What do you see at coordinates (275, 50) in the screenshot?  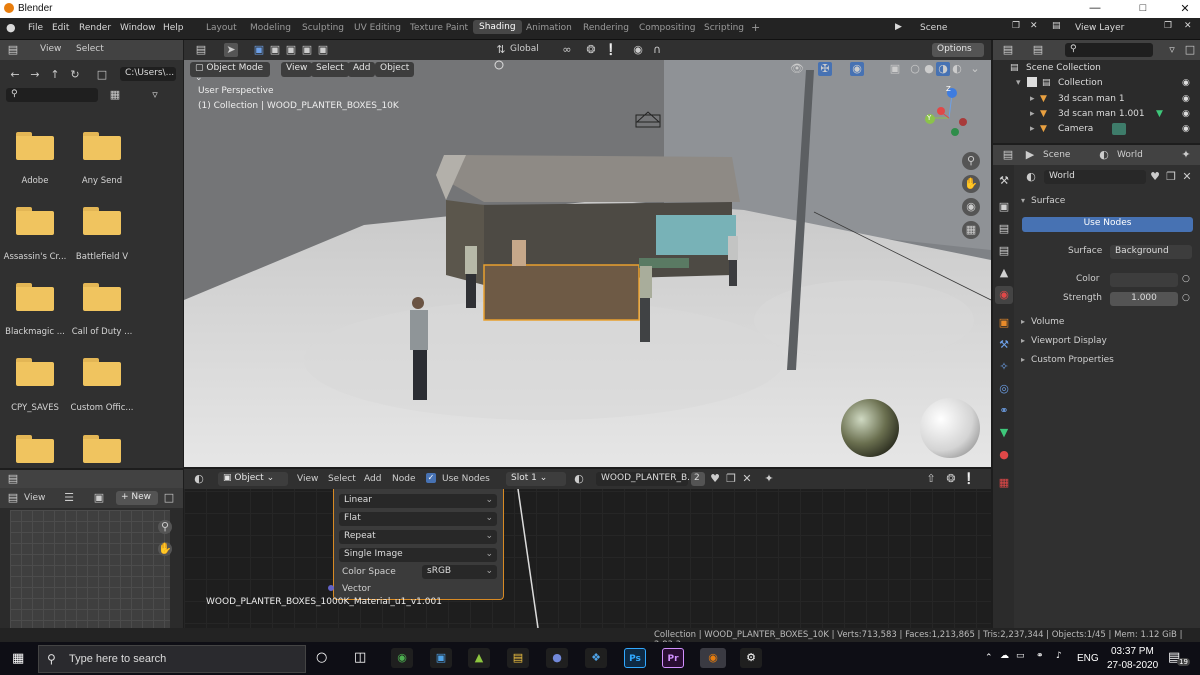 I see `select-extend-icon: ▣` at bounding box center [275, 50].